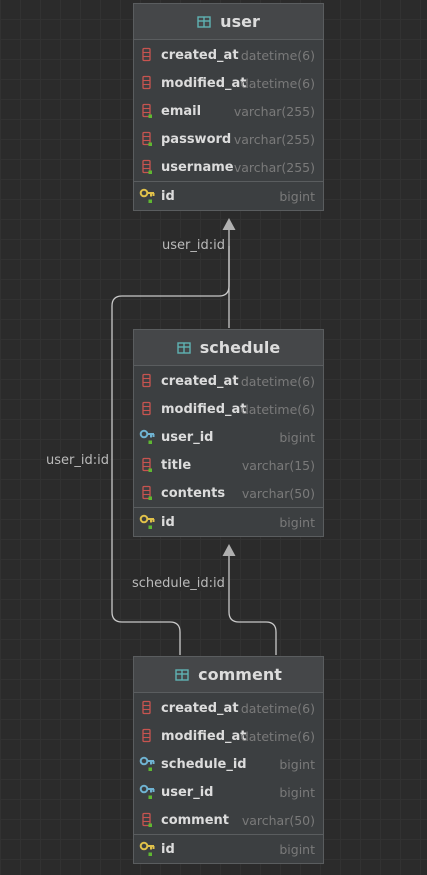 Image resolution: width=427 pixels, height=875 pixels. What do you see at coordinates (196, 139) in the screenshot?
I see `column-name: password` at bounding box center [196, 139].